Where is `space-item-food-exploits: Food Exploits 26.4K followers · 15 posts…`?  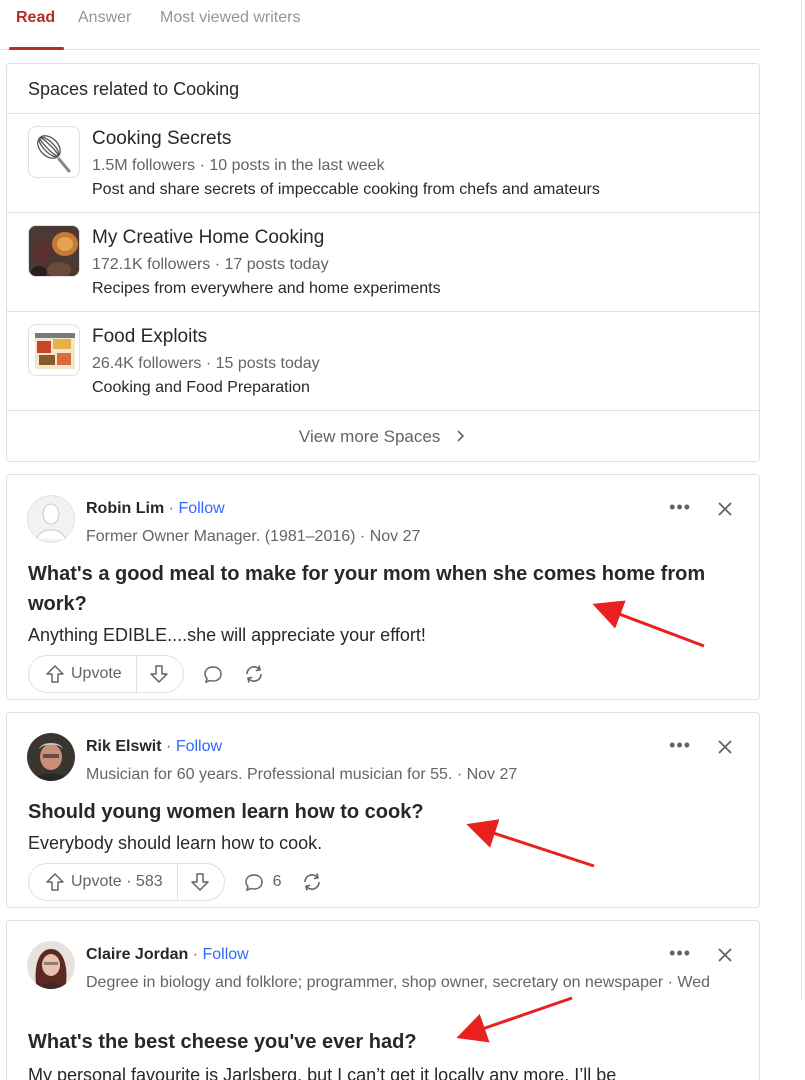 space-item-food-exploits: Food Exploits 26.4K followers · 15 posts… is located at coordinates (383, 361).